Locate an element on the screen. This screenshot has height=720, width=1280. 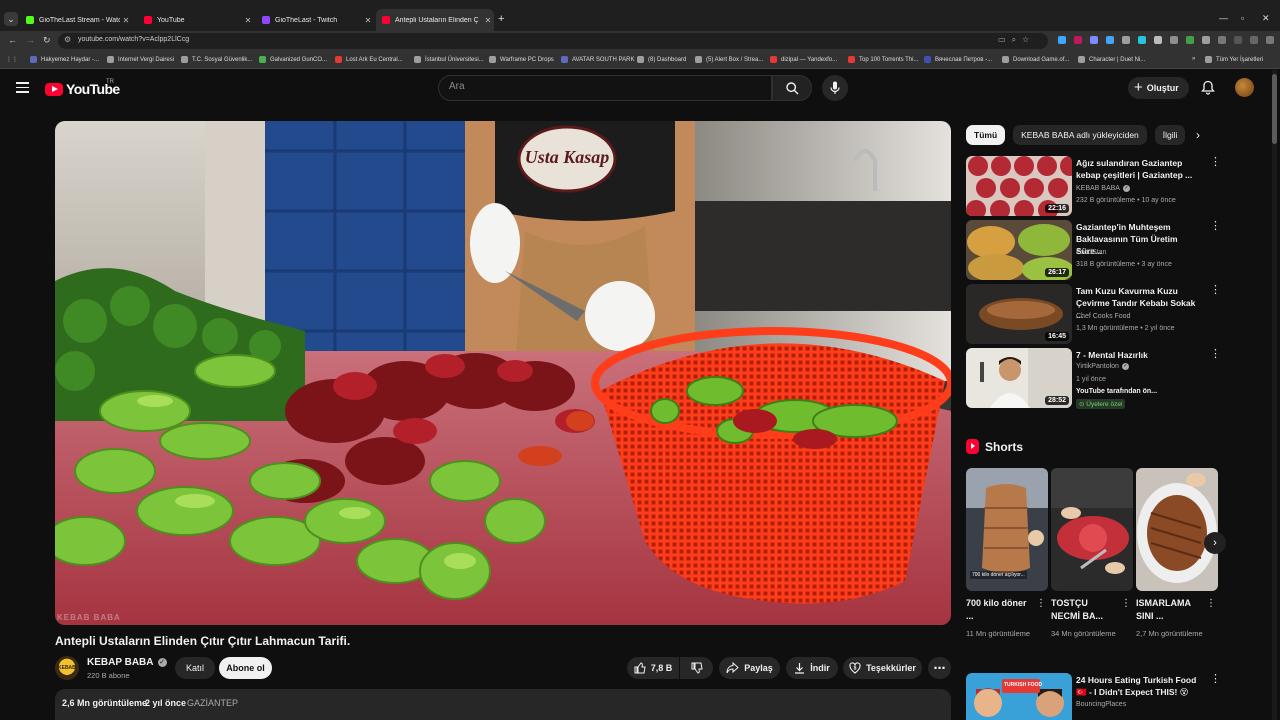
share-button: Paylaş is located at coordinates (749, 668).